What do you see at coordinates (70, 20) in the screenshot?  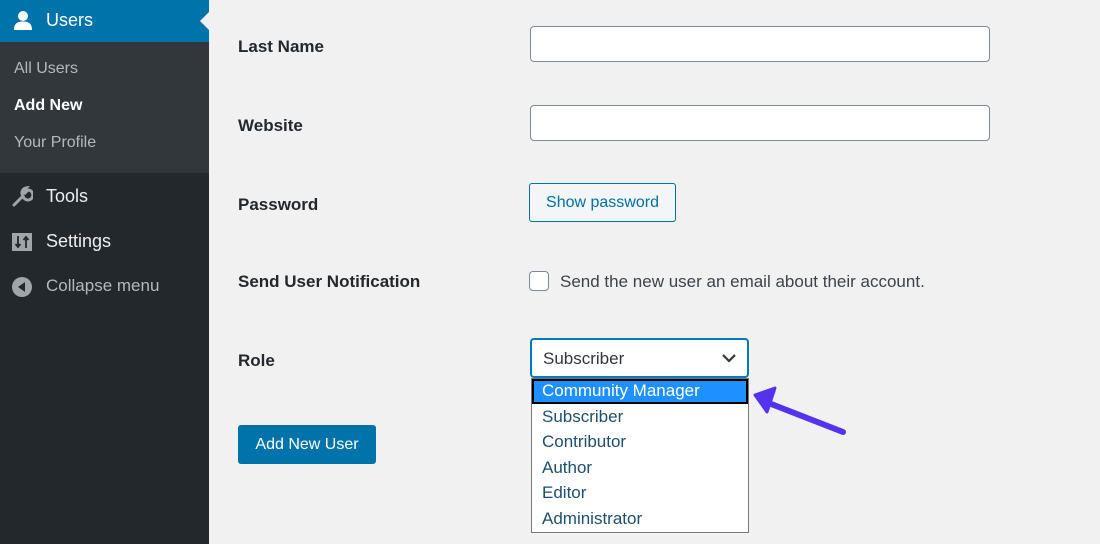 I see `sidebar-item-label: Users` at bounding box center [70, 20].